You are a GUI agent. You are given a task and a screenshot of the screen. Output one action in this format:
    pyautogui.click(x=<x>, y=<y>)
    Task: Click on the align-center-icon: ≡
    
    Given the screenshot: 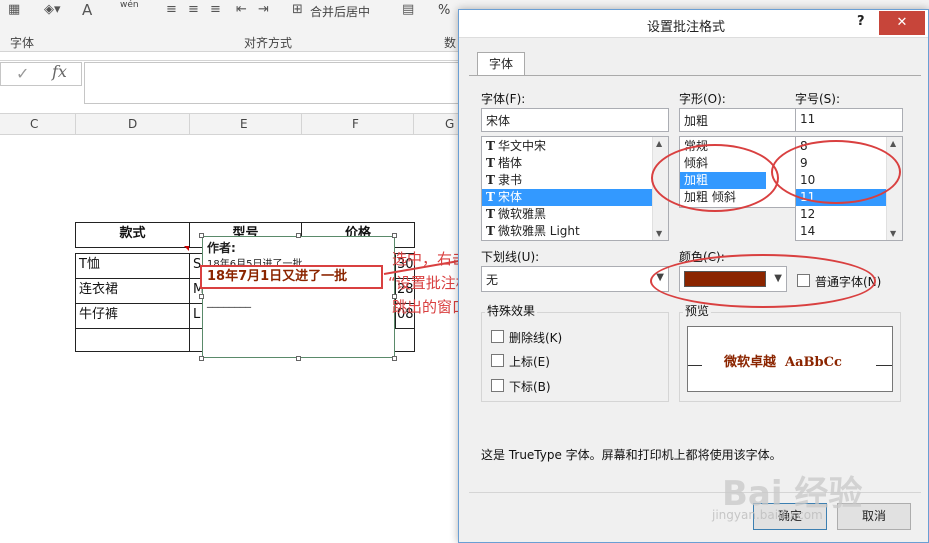 What is the action you would take?
    pyautogui.click(x=193, y=9)
    